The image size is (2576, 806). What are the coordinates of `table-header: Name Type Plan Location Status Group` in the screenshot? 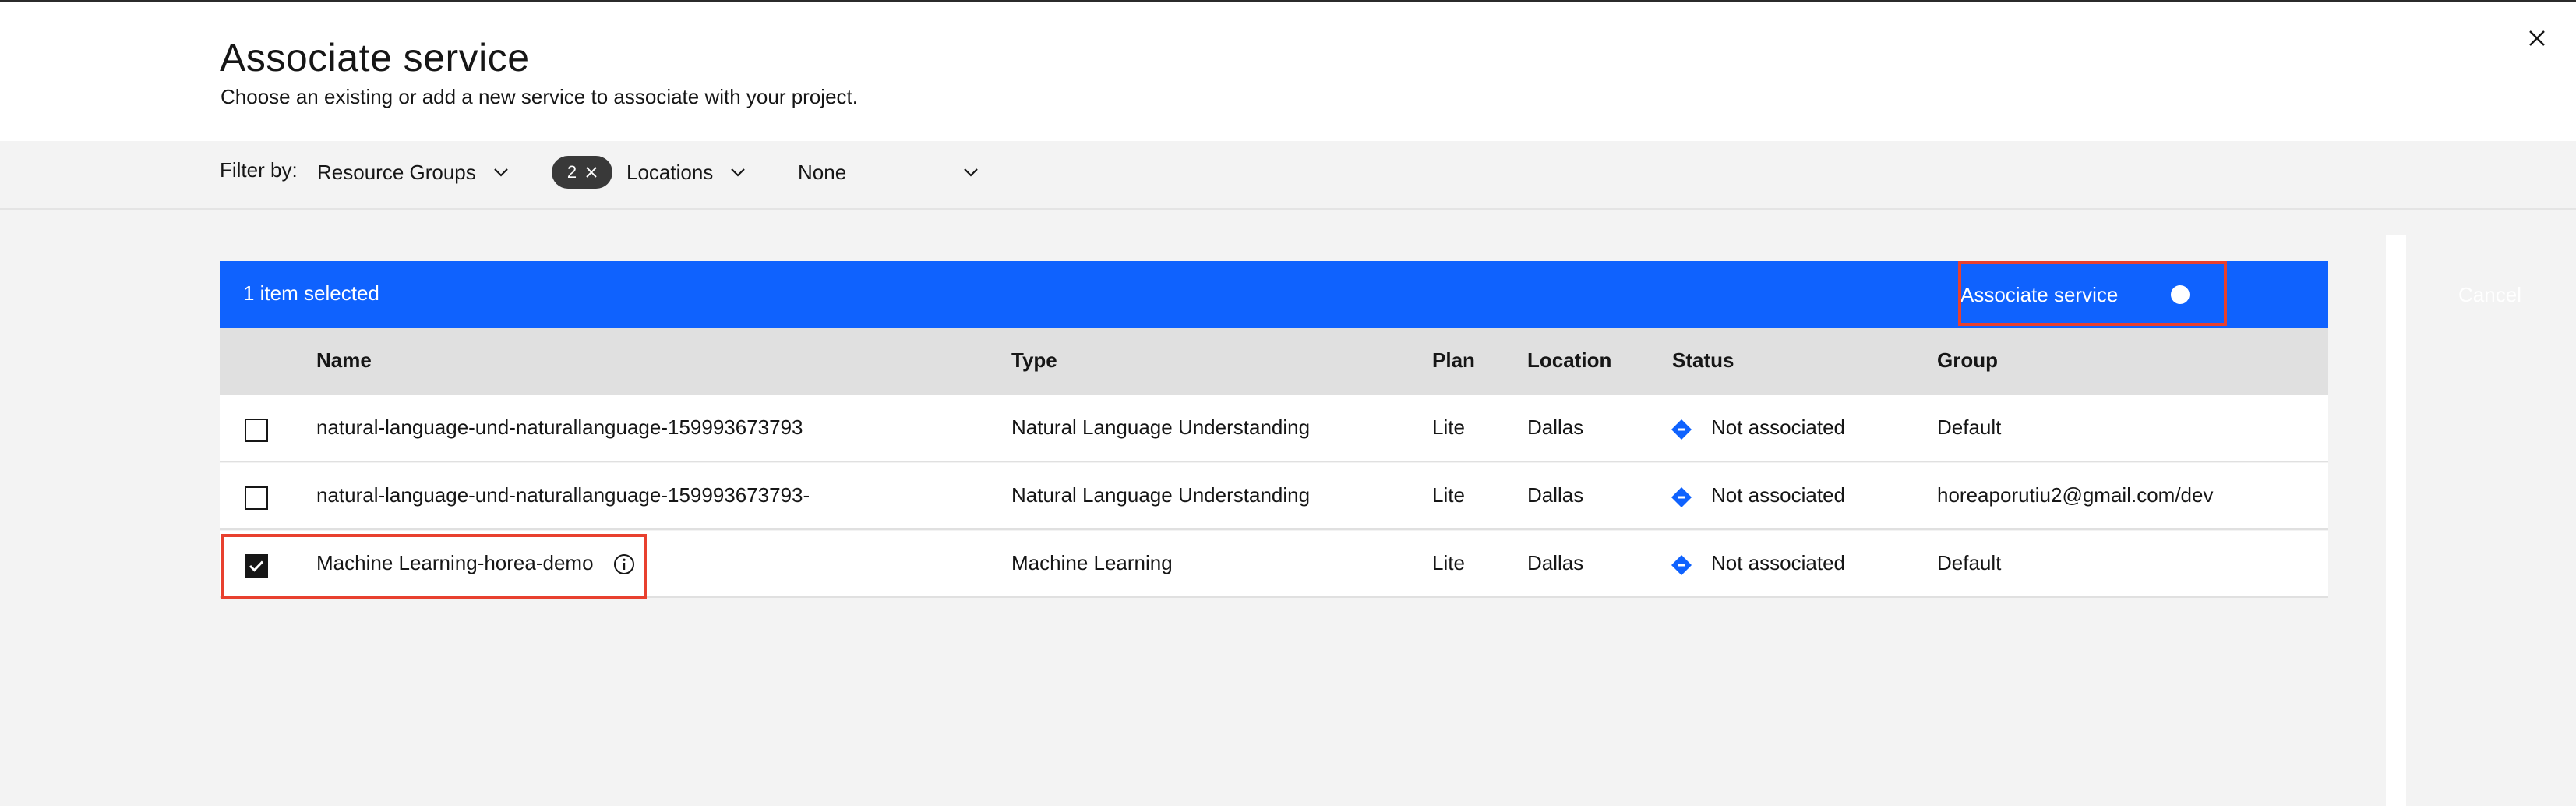 It's located at (1274, 361).